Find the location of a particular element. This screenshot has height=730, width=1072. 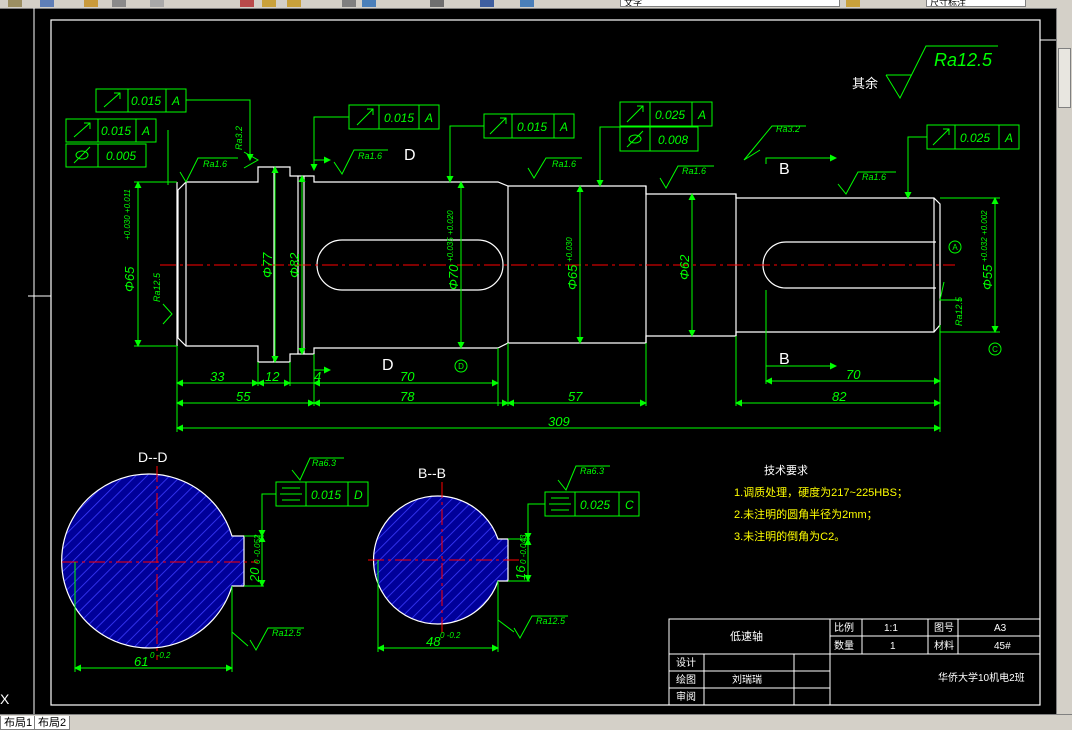

open-icon is located at coordinates (15, 3).